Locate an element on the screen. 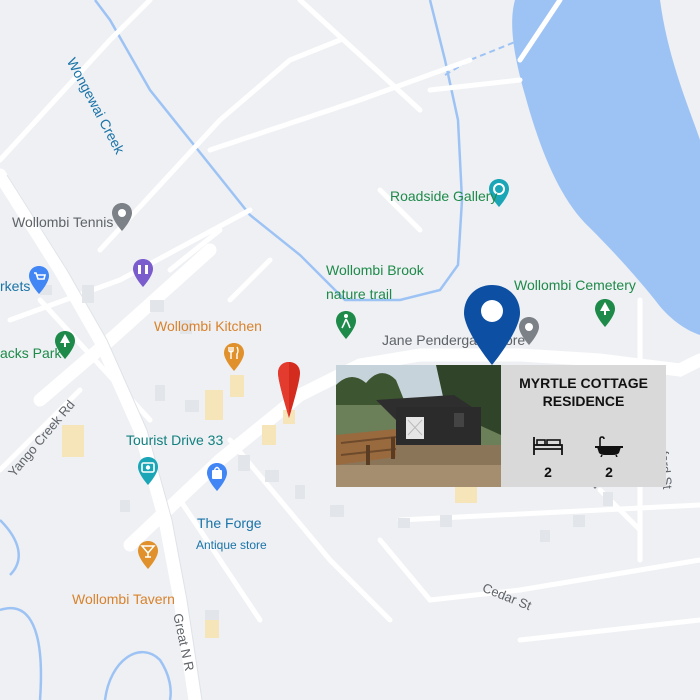  restroom-icon is located at coordinates (143, 273).